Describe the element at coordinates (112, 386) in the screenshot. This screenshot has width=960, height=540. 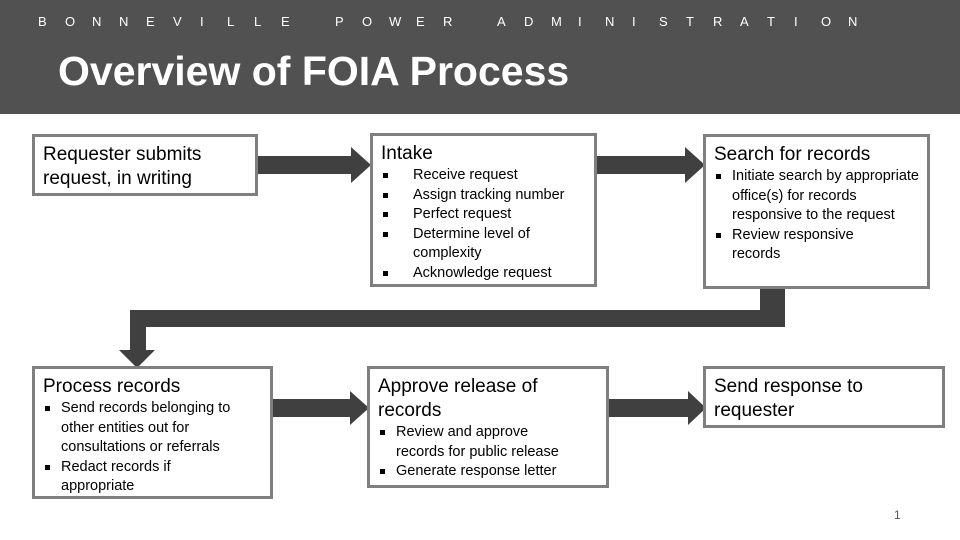
I see `step-heading: Process records` at that location.